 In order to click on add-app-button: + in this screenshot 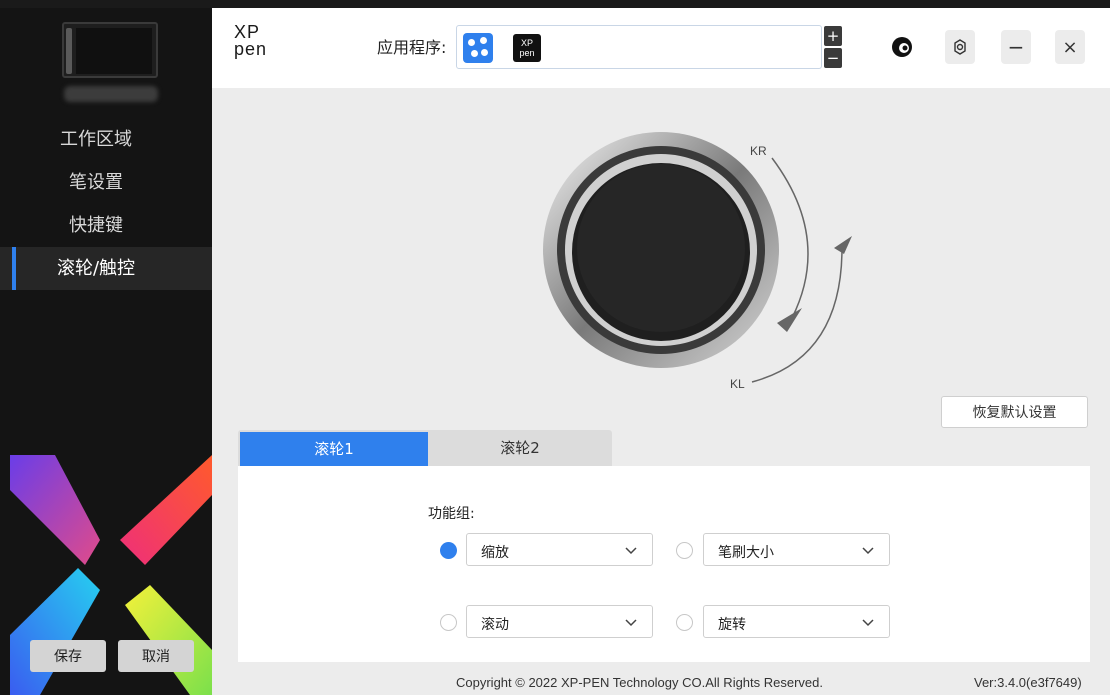, I will do `click(833, 36)`.